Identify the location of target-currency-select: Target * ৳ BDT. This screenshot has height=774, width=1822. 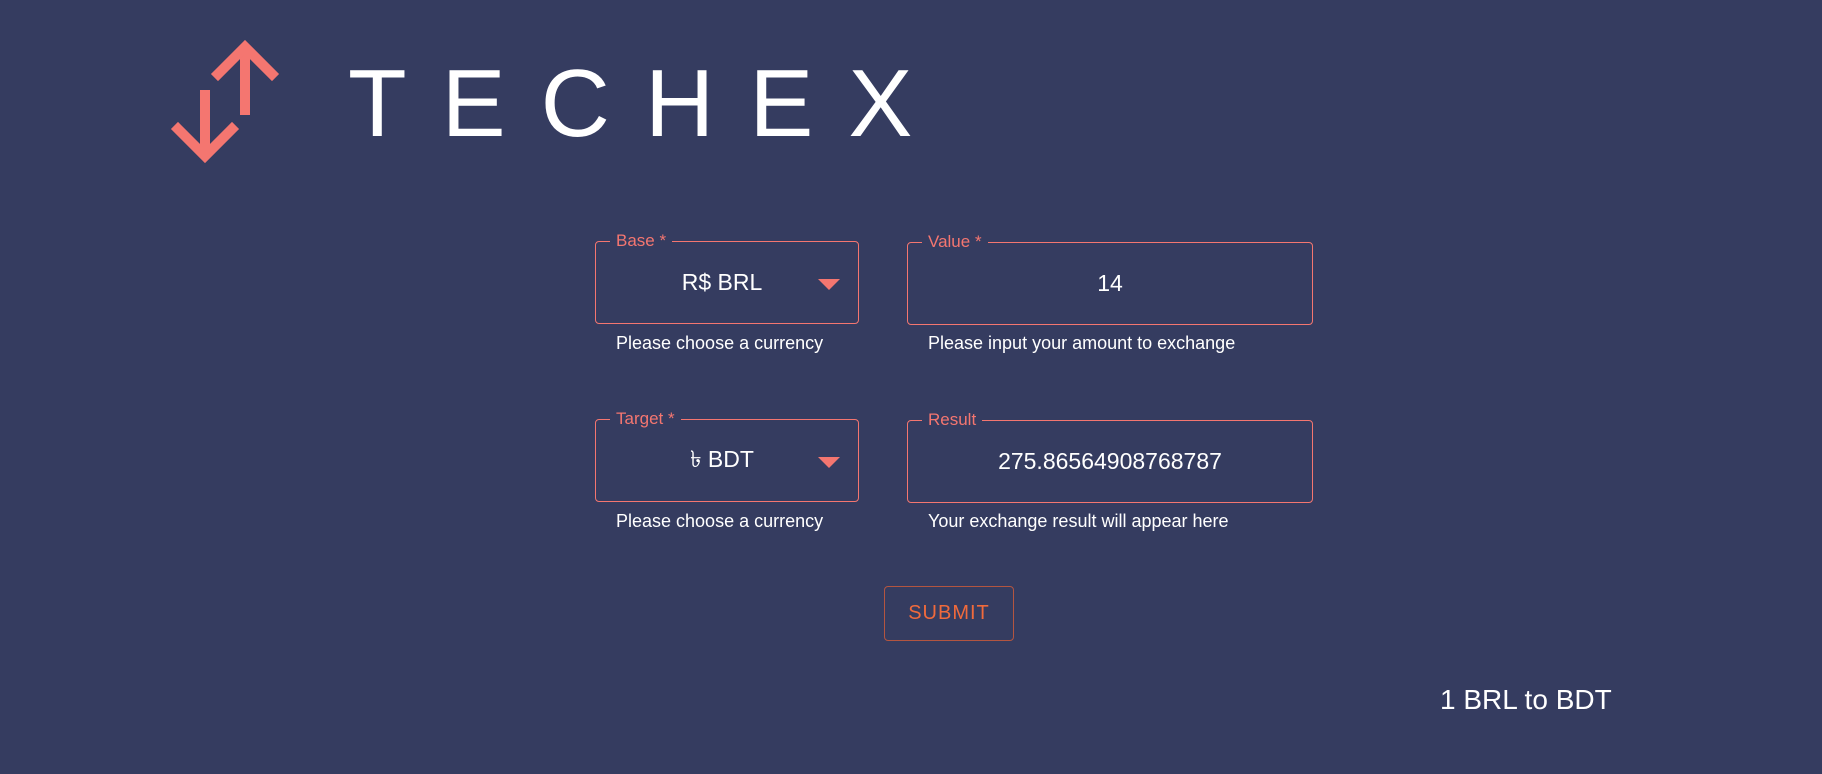
(727, 455).